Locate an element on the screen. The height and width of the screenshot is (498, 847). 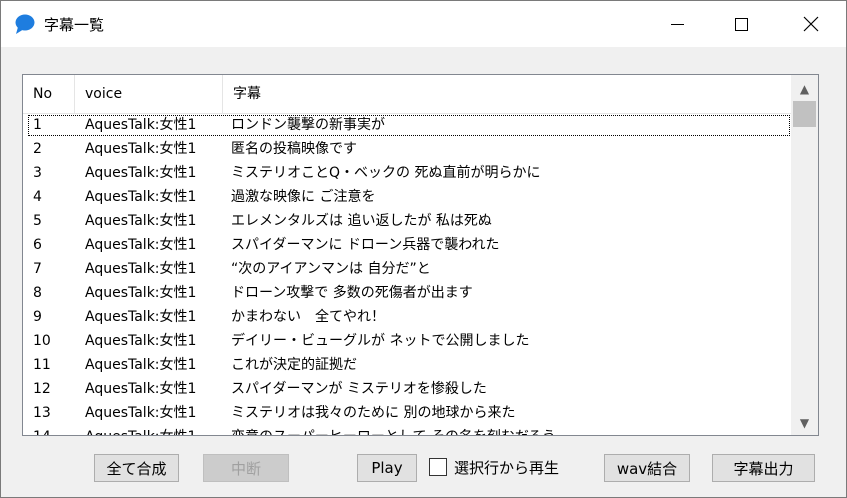
table-row: 6 AquesTalk:女性1 スパイダーマンに ドローン兵器で襲われた is located at coordinates (407, 245).